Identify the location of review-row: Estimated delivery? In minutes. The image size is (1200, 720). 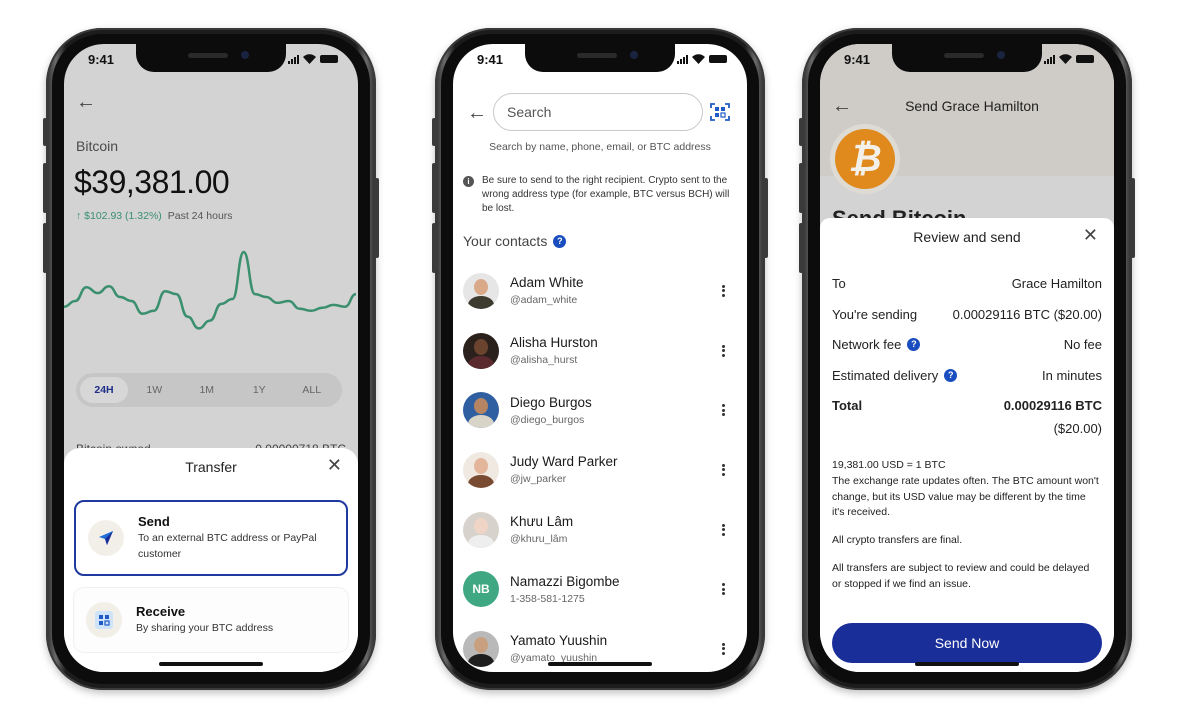
(967, 383).